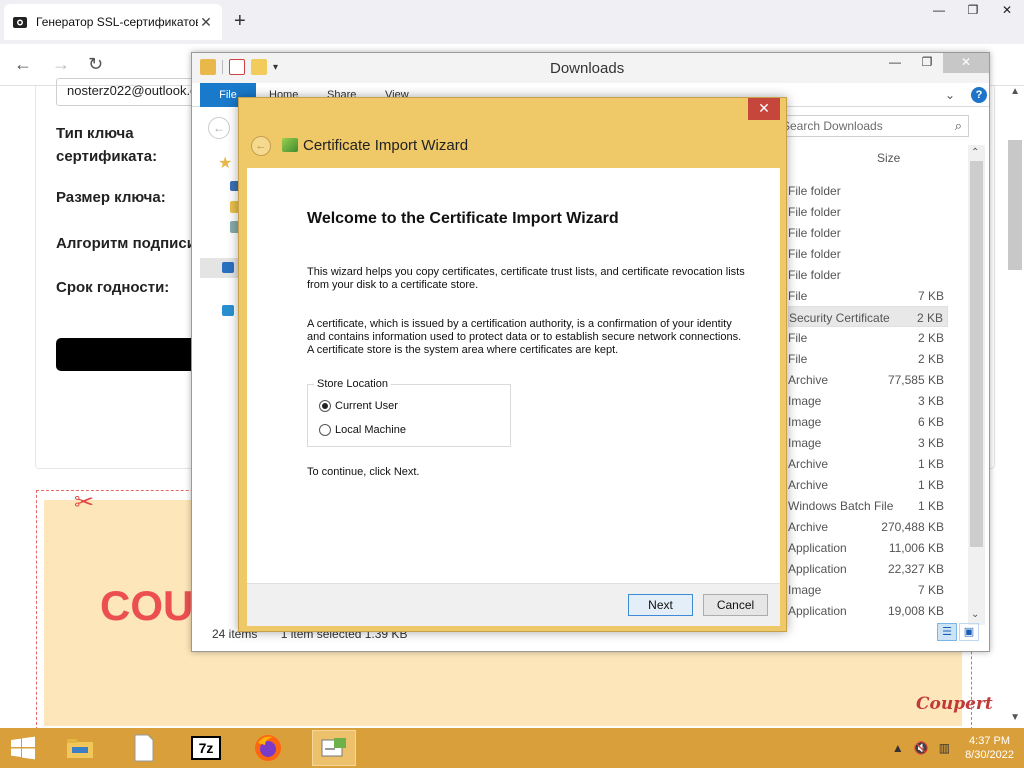 The height and width of the screenshot is (768, 1024). What do you see at coordinates (868, 421) in the screenshot?
I see `file-row: Image 6 KB` at bounding box center [868, 421].